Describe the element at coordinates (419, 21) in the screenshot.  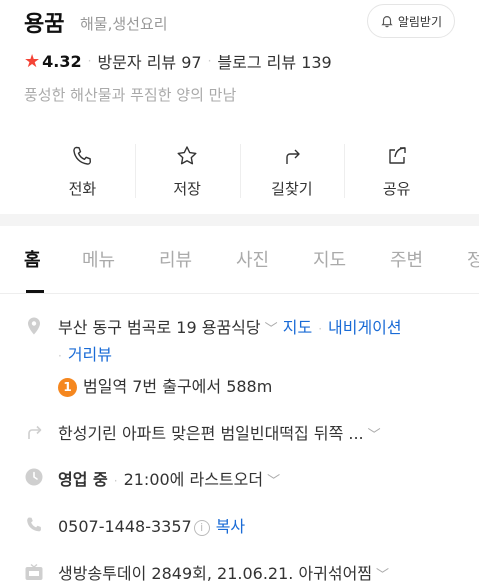
I see `alarm-label: 알림받기` at that location.